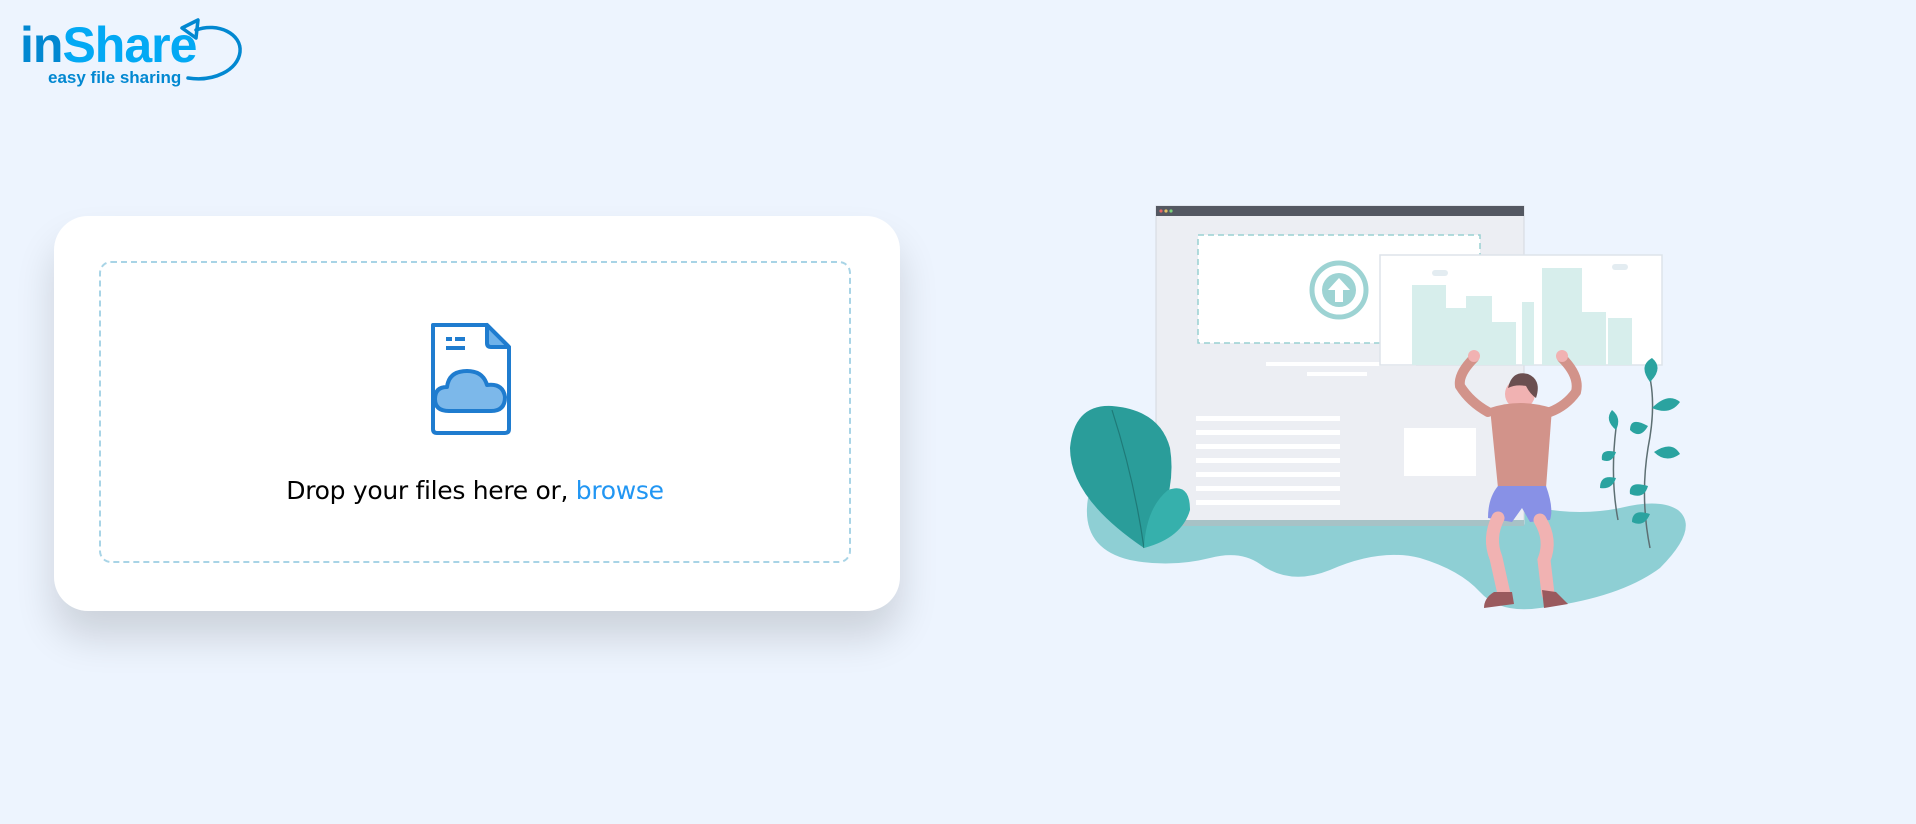  I want to click on logo-tagline: easy file sharing, so click(115, 77).